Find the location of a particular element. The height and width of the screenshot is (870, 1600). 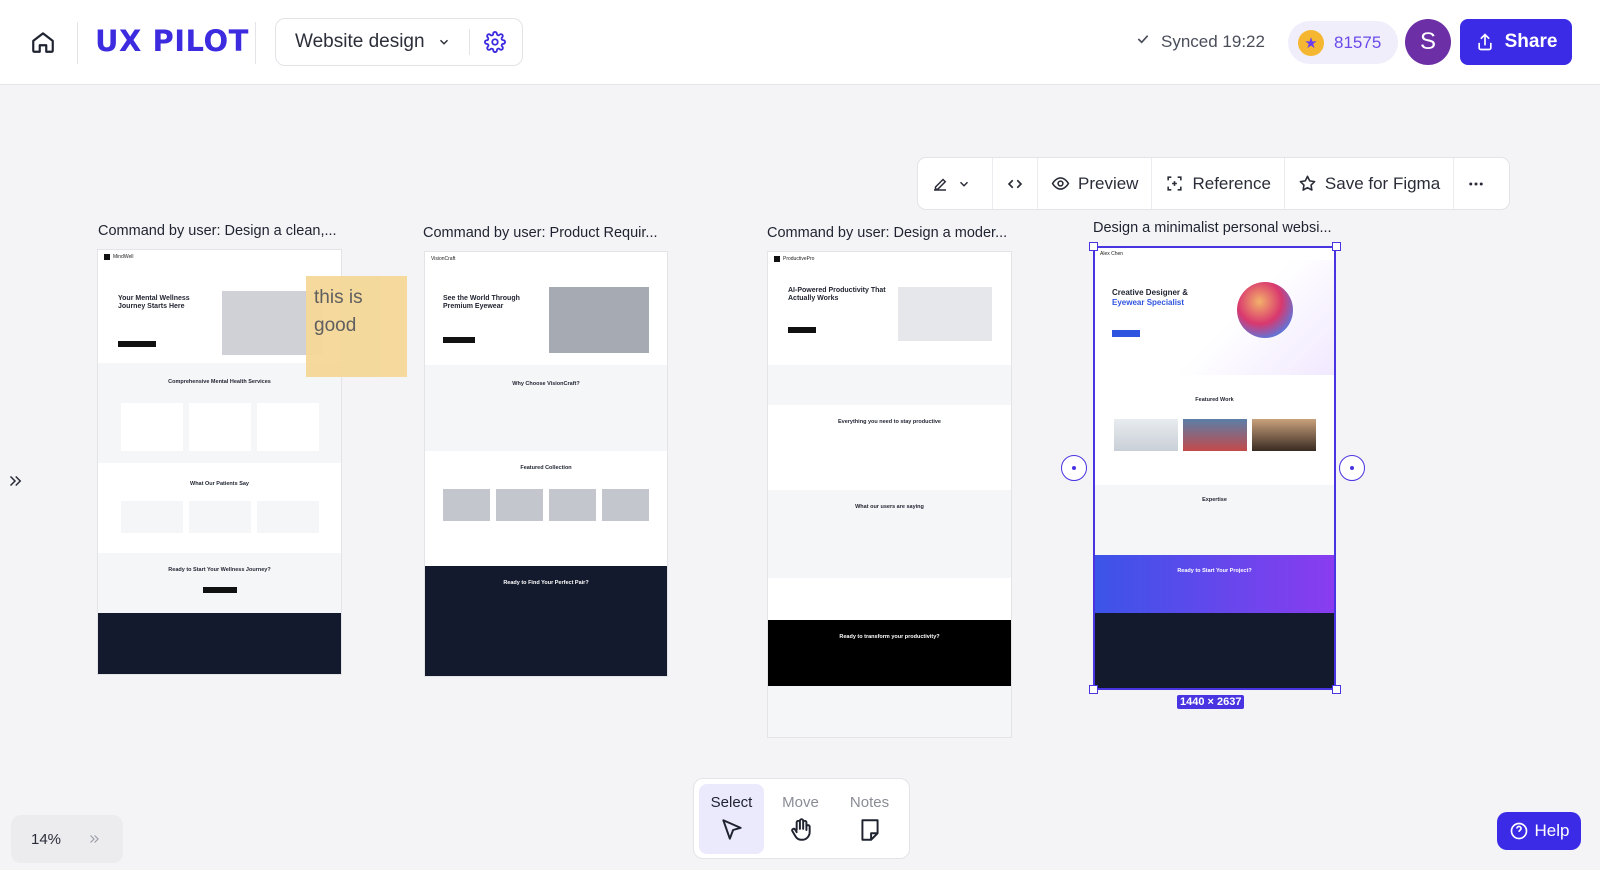

save-for-figma-label: Save for Figma is located at coordinates (1382, 183).